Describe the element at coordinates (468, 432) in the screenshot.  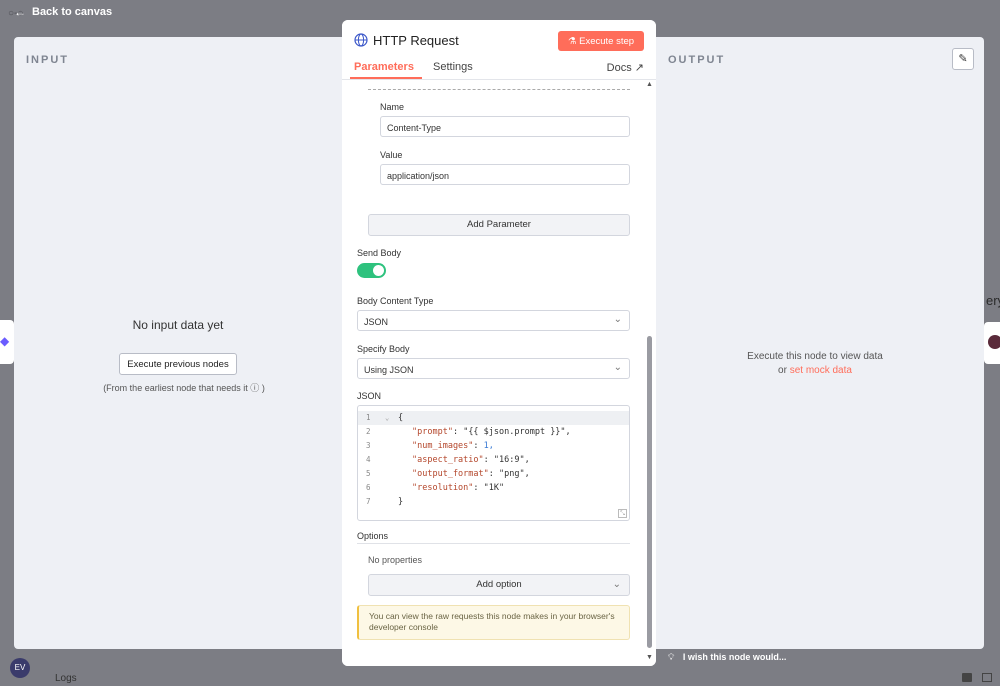
I see `code-line: 2 "prompt": "{{ $json.prompt }}",` at that location.